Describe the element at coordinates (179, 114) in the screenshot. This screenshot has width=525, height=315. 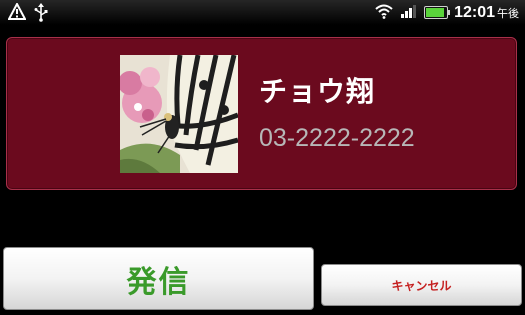
I see `contact-photo` at that location.